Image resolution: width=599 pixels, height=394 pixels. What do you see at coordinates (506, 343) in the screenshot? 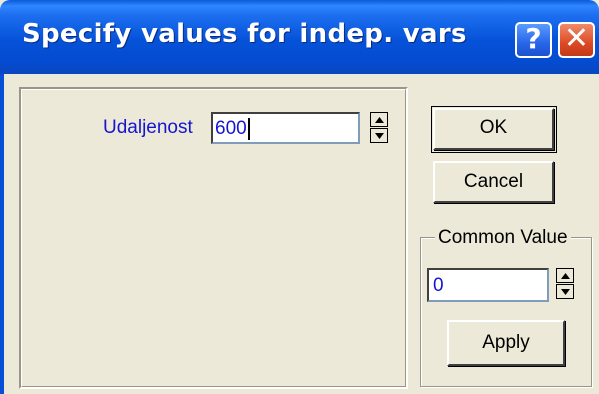
I see `apply-button: Apply` at bounding box center [506, 343].